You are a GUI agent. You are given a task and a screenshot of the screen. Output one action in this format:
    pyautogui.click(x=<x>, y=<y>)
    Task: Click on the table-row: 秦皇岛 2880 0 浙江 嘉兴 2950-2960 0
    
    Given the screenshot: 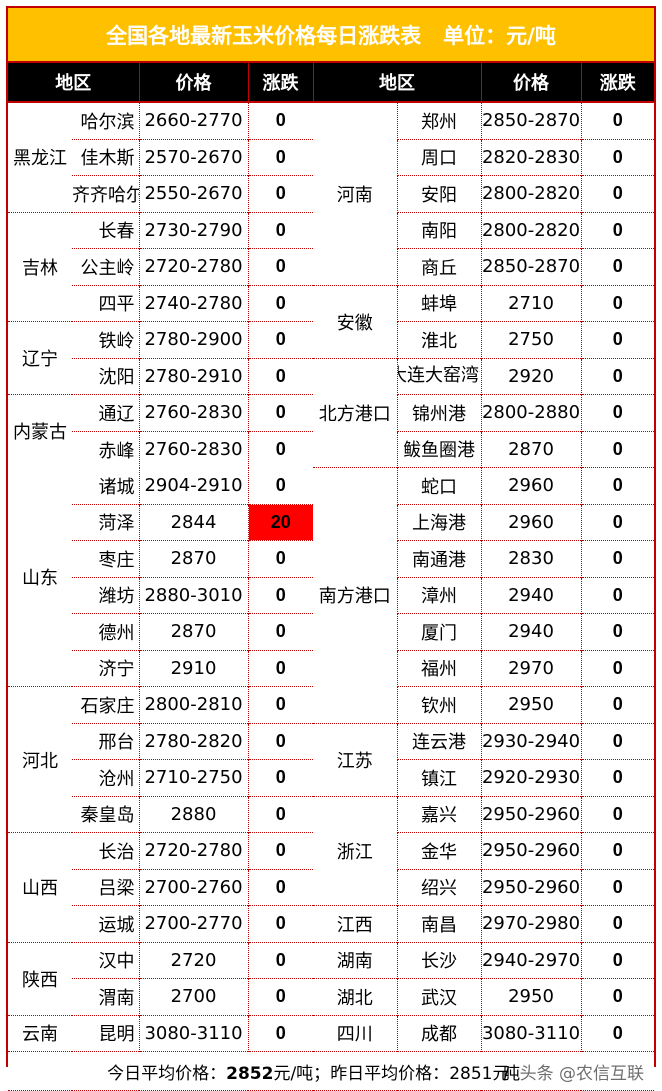 What is the action you would take?
    pyautogui.click(x=331, y=850)
    